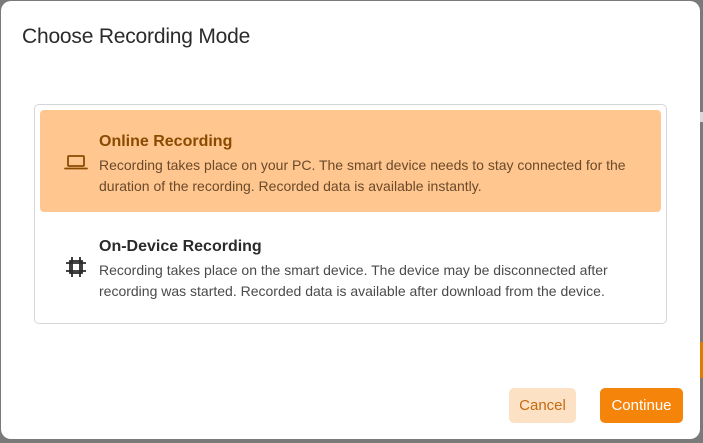 This screenshot has height=443, width=703. I want to click on option-title: Online Recording, so click(166, 141).